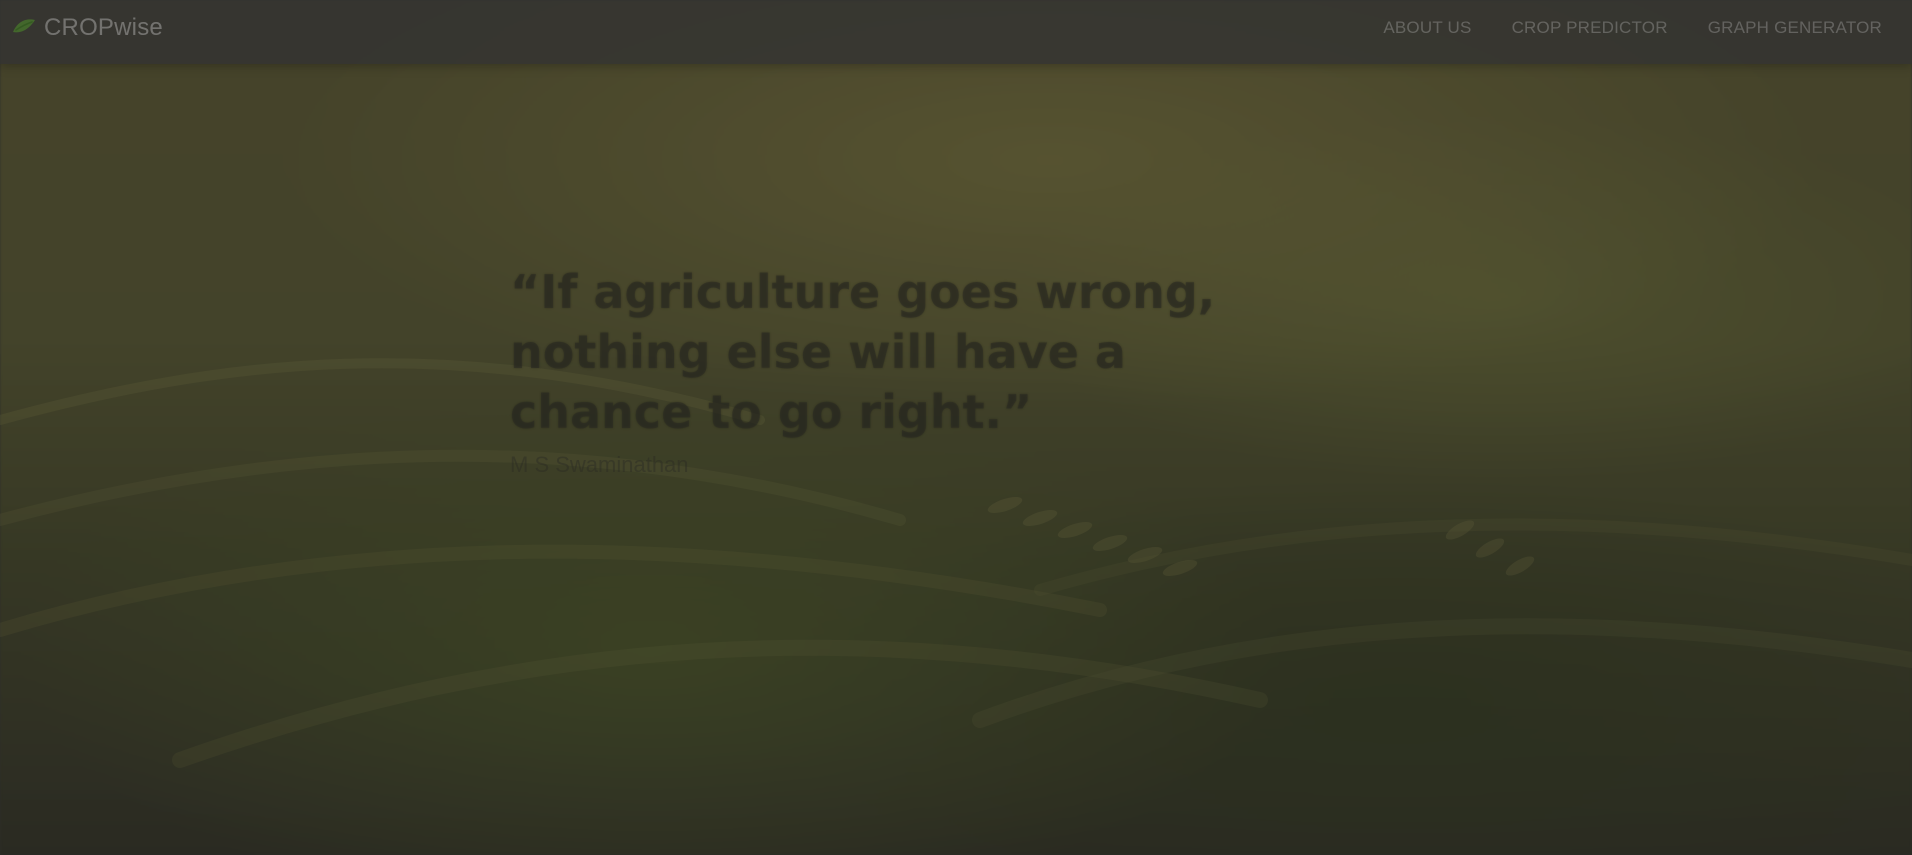 The image size is (1912, 855). I want to click on main-nav: ABOUT US CROP PREDICTOR GRAPH GENERATOR, so click(1632, 28).